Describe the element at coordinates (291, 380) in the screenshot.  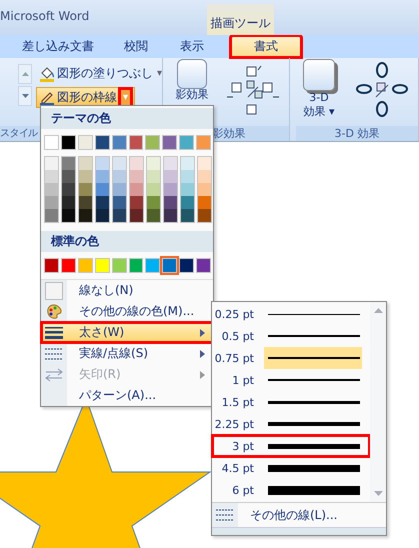
I see `line-weight-option: 1 pt` at that location.